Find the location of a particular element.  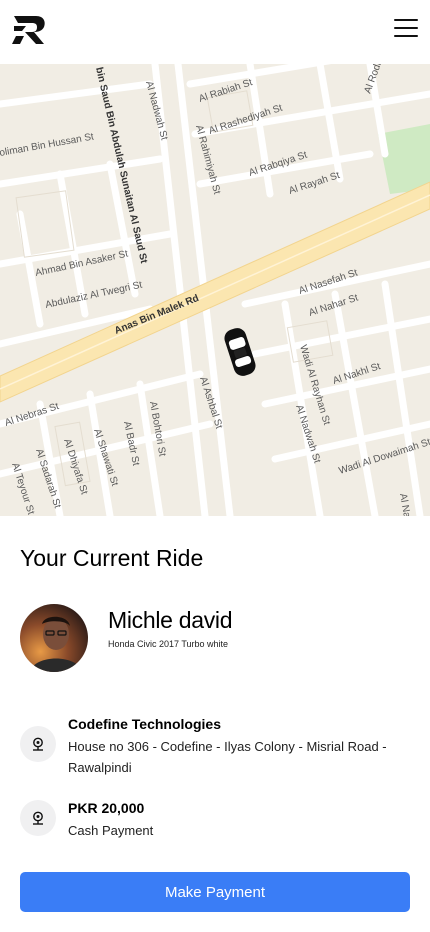

driver-name: Michle david is located at coordinates (170, 620).